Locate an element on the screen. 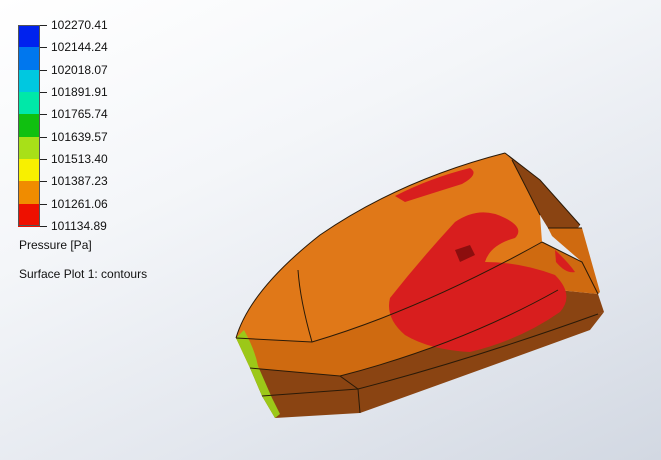 The image size is (661, 460). plot-name: Surface Plot 1: contours is located at coordinates (83, 274).